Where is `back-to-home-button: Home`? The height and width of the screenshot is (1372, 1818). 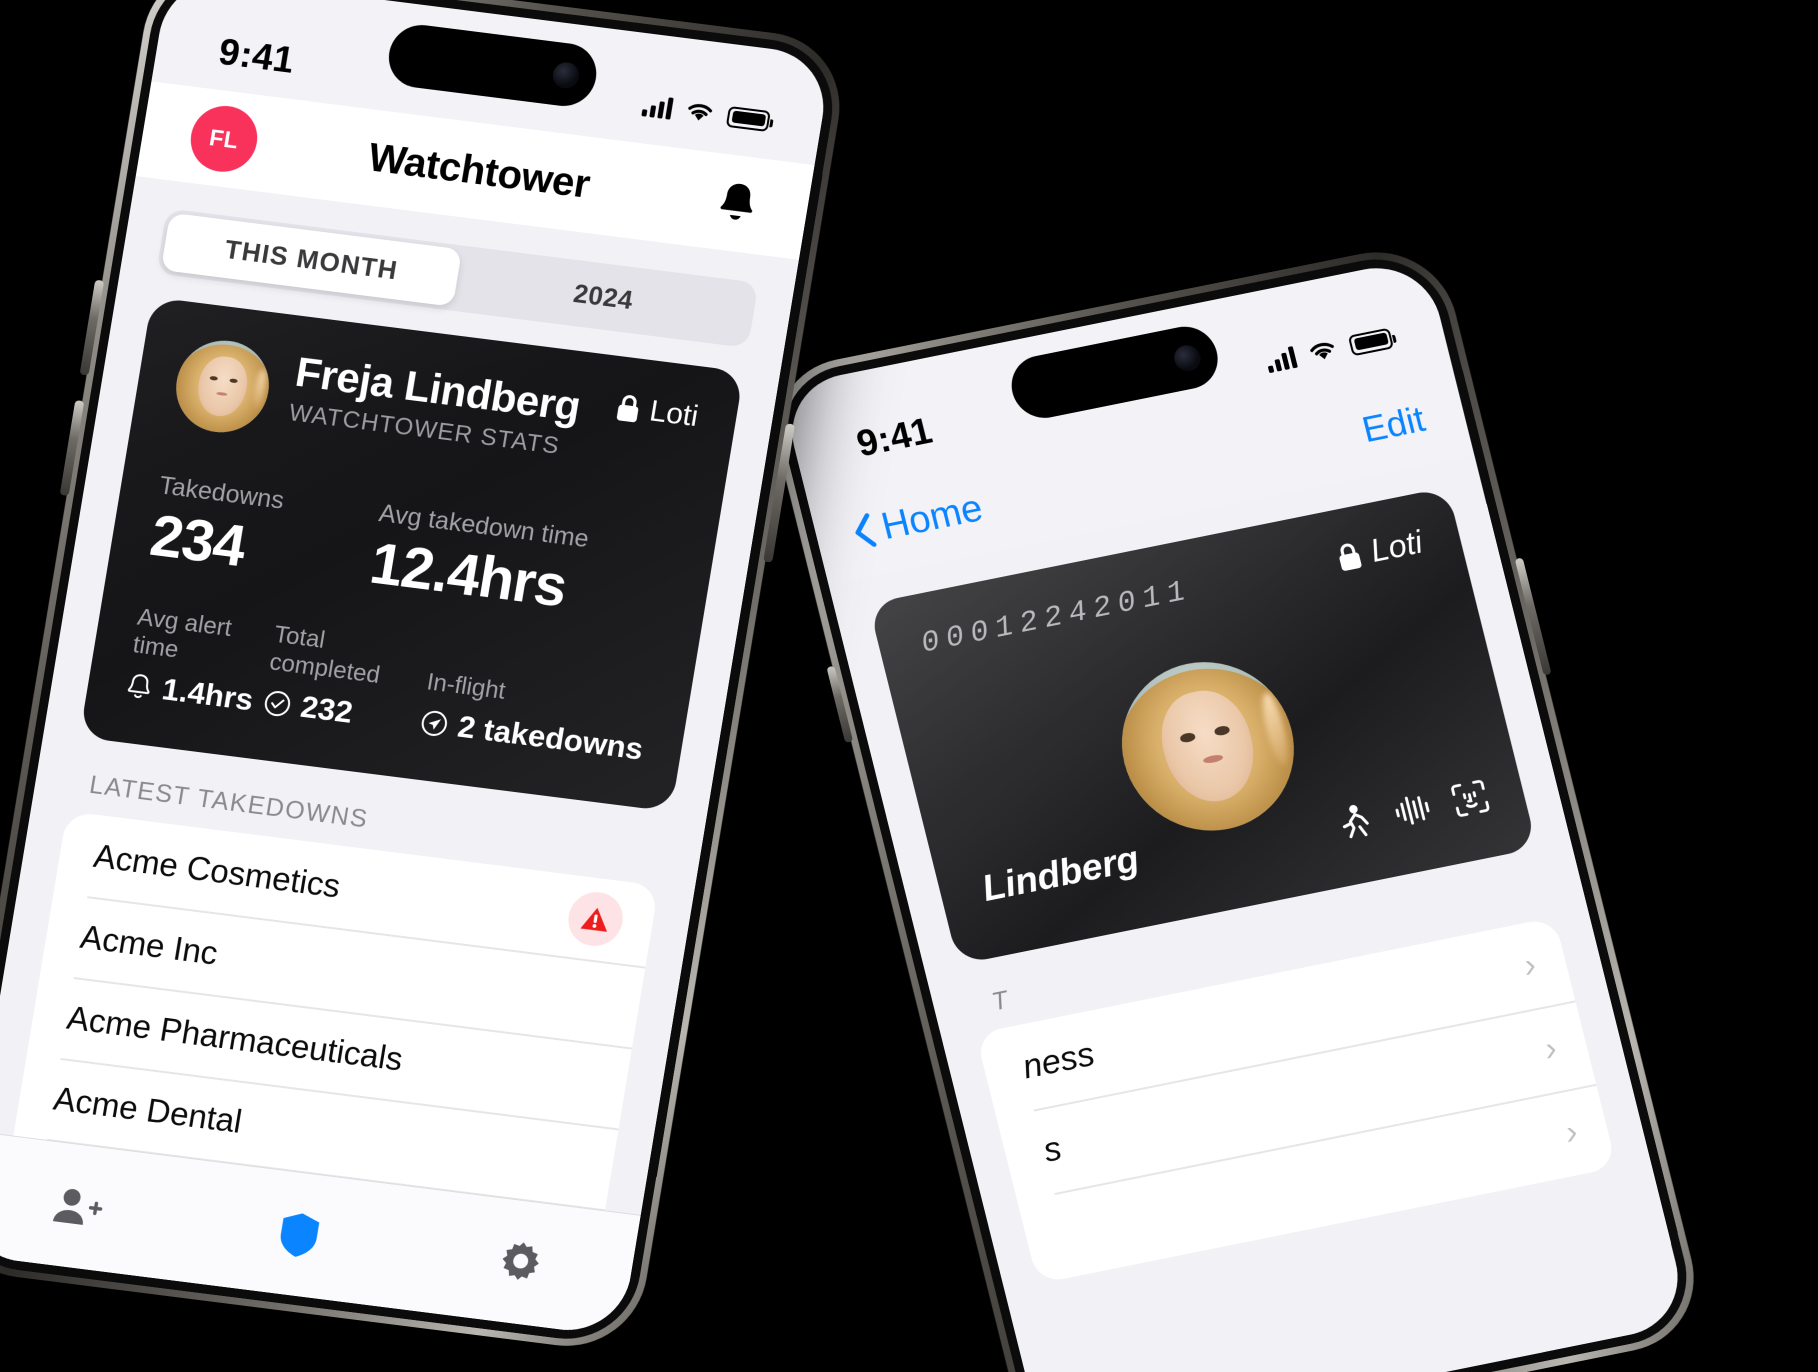
back-to-home-button: Home is located at coordinates (917, 521).